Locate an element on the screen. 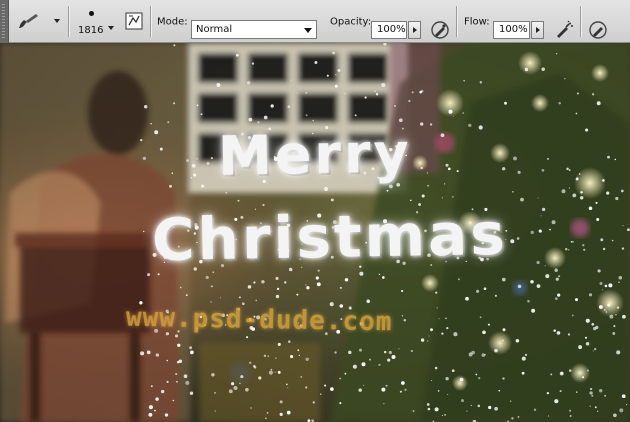 This screenshot has width=630, height=422. brush-preset-picker: 1816 is located at coordinates (96, 22).